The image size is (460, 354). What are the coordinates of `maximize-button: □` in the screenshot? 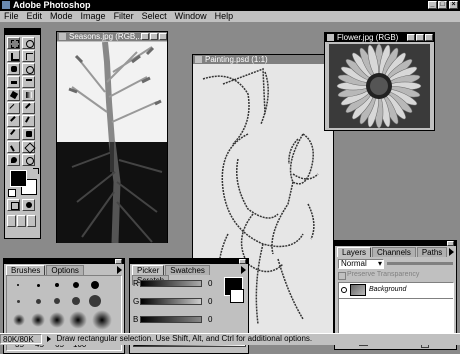 It's located at (442, 5).